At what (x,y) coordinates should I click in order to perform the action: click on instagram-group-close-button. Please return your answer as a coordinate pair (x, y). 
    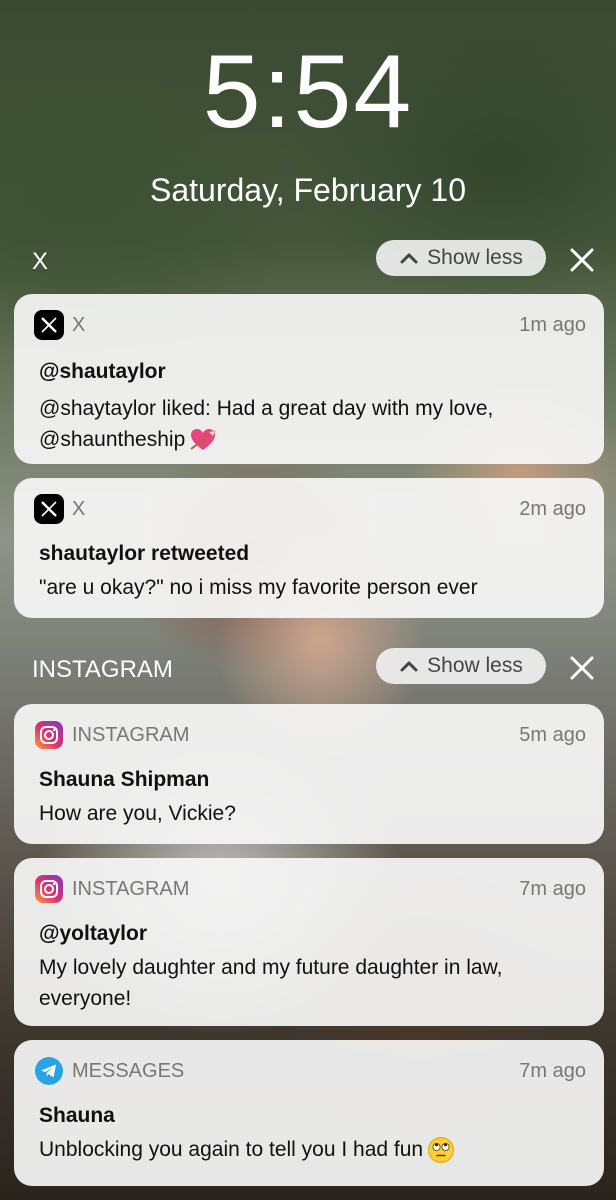
    Looking at the image, I should click on (582, 668).